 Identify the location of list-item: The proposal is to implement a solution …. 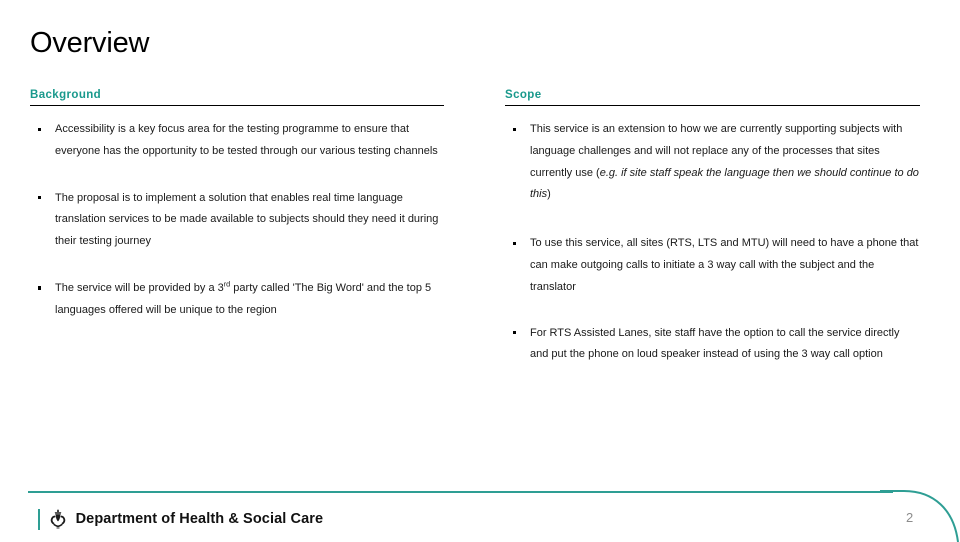
(237, 220).